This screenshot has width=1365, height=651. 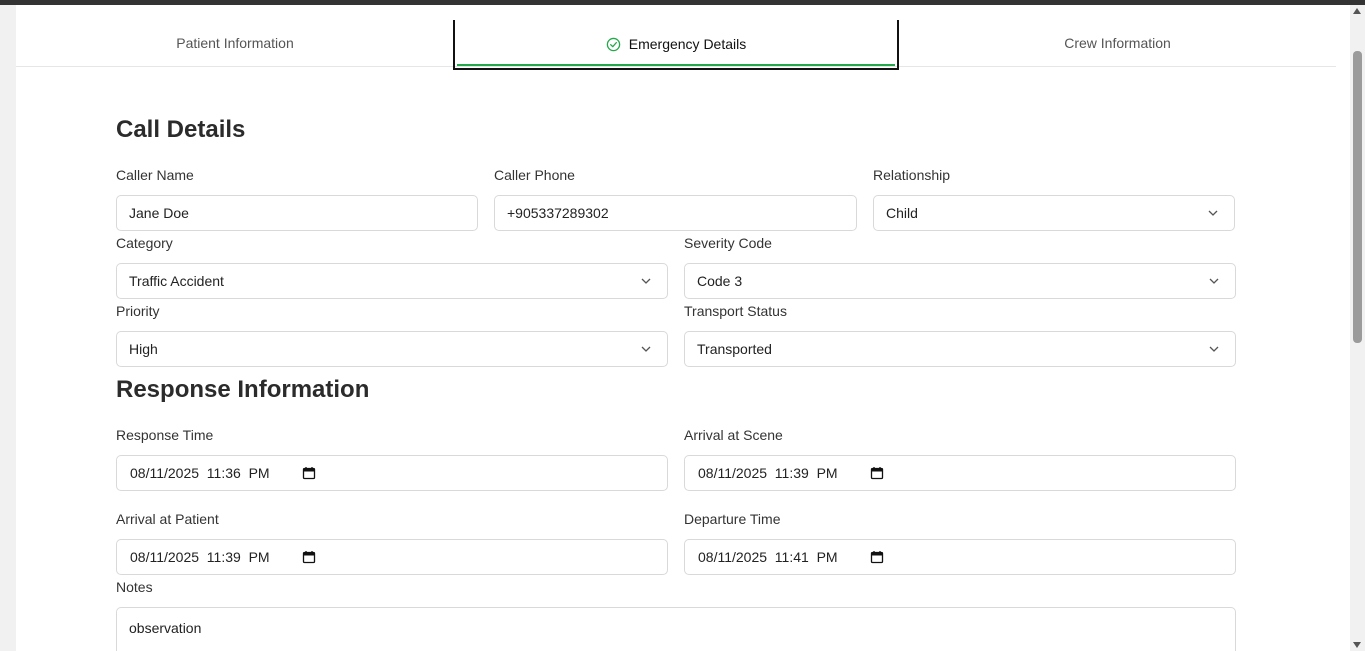 I want to click on tab-emergency-details: Emergency Details, so click(x=676, y=45).